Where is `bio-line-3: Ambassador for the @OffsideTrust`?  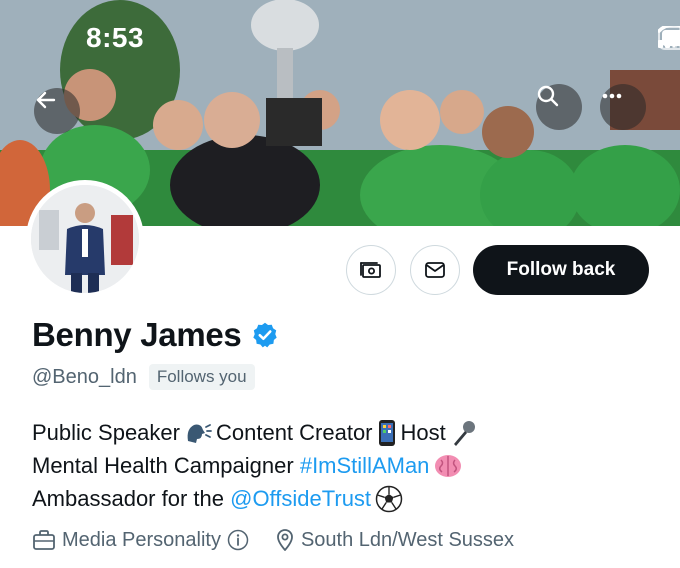
bio-line-3: Ambassador for the @OffsideTrust is located at coordinates (257, 498).